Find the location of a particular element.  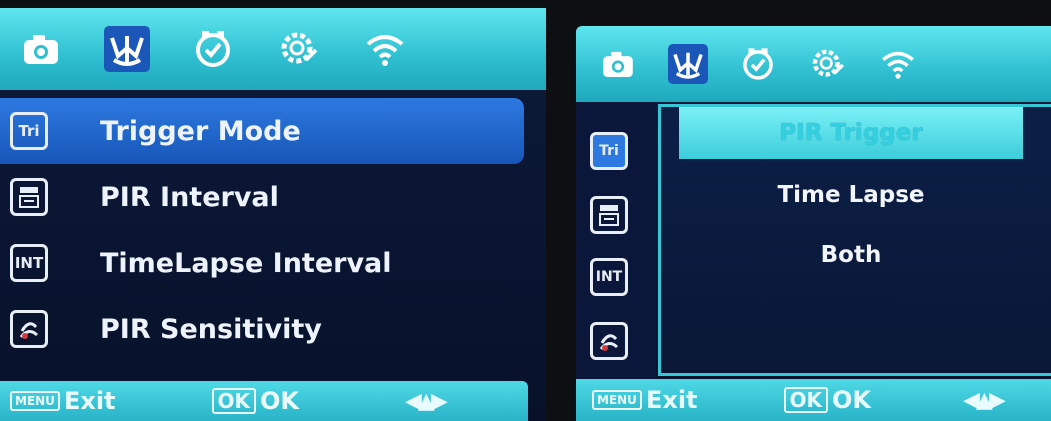

menu-item-label: TimeLapse Interval is located at coordinates (246, 263).